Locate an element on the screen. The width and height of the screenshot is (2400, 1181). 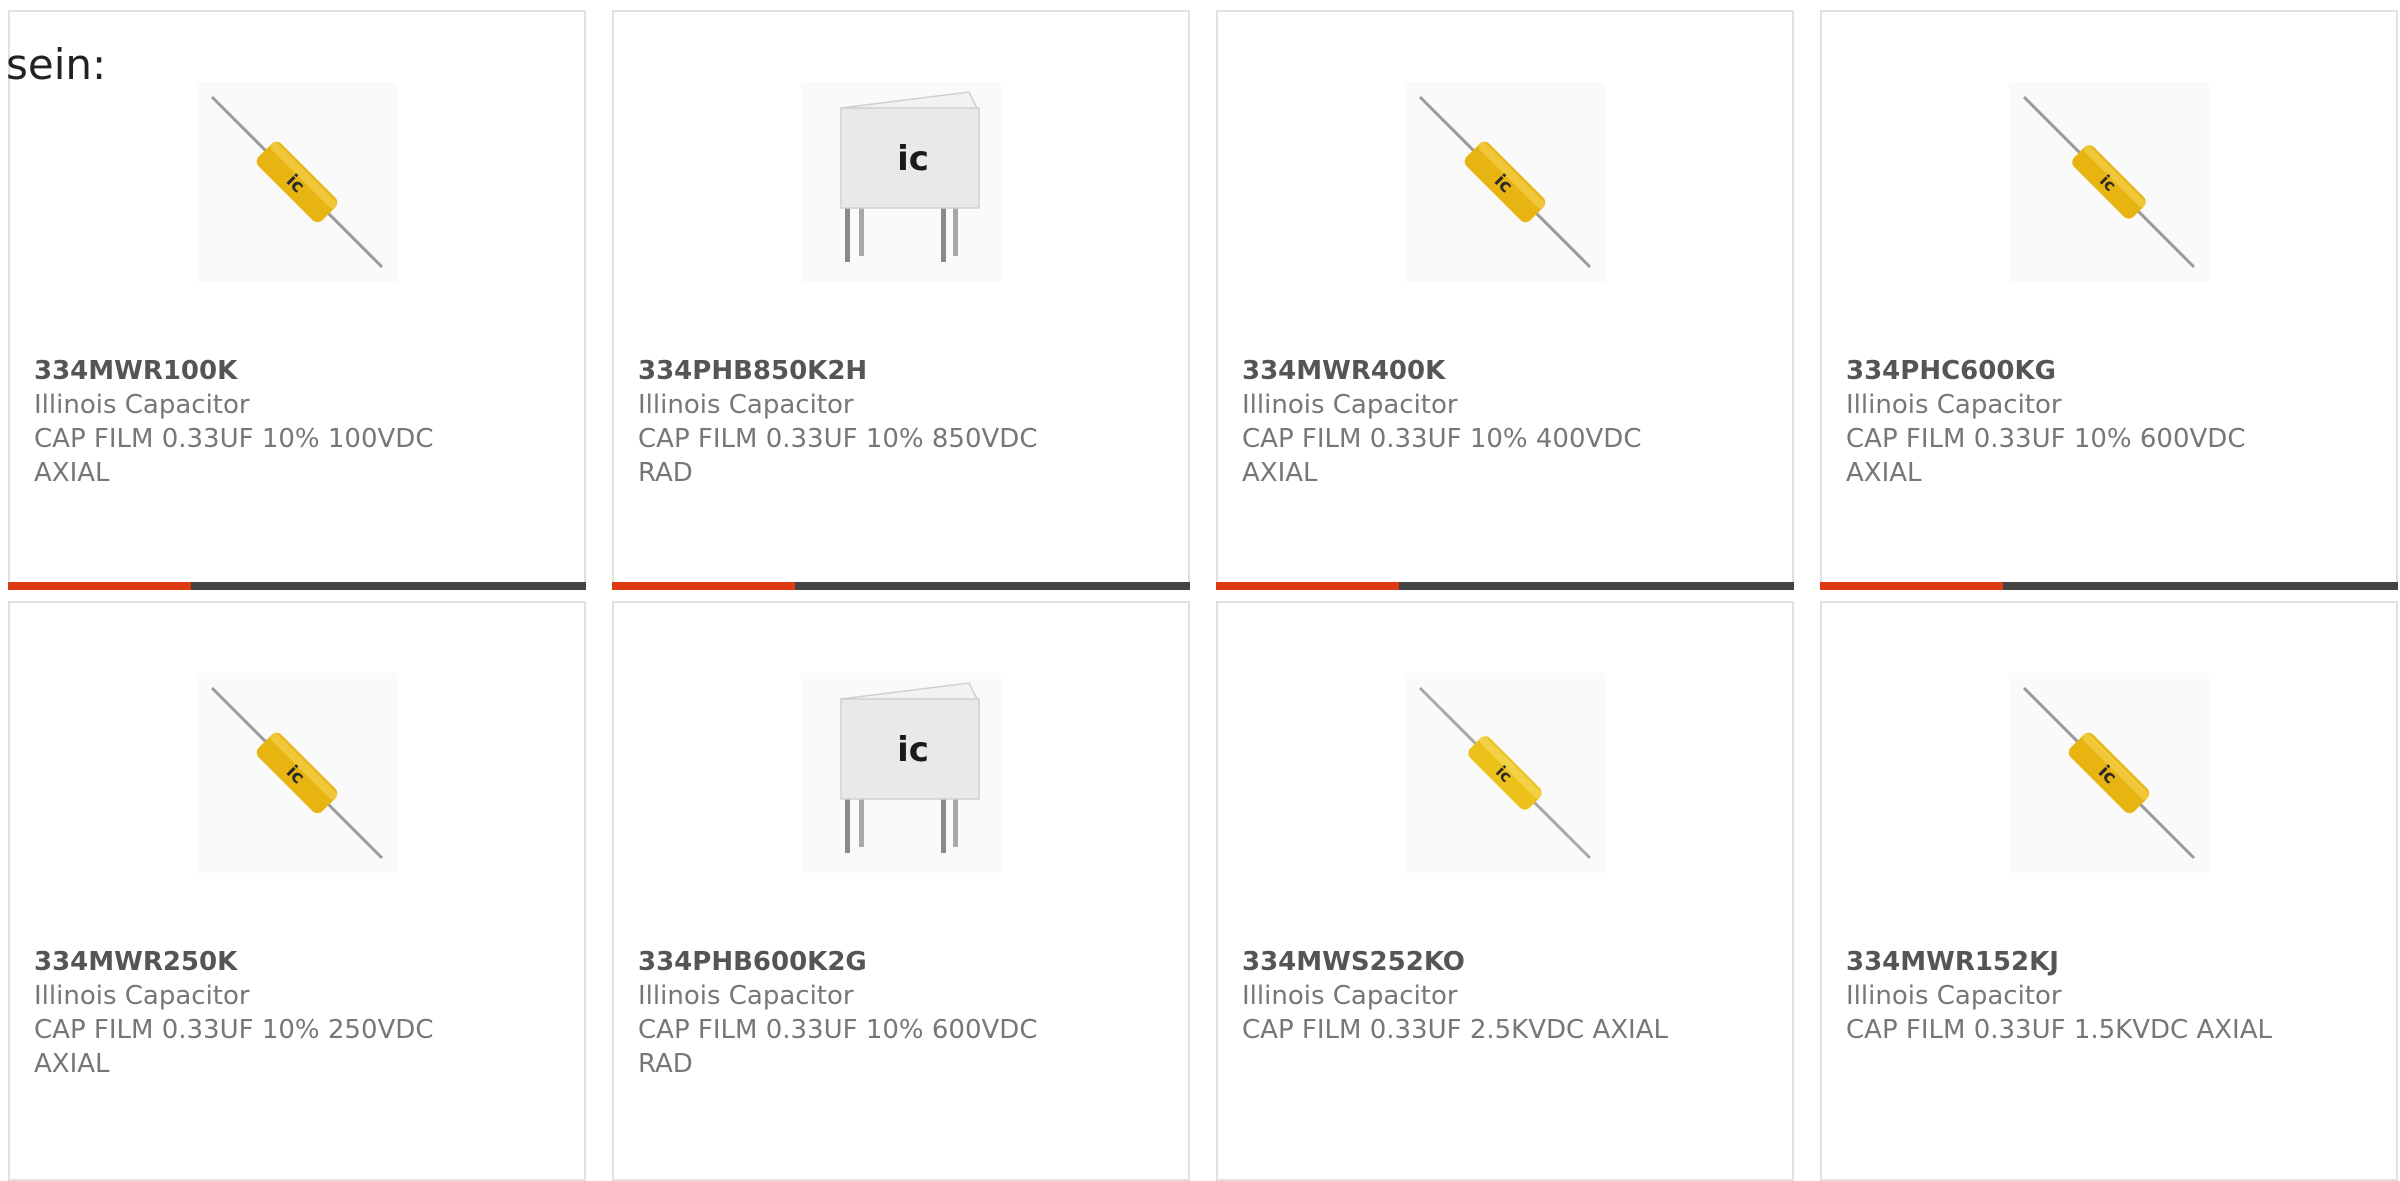
part-number: 334PHB850K2H is located at coordinates (903, 371).